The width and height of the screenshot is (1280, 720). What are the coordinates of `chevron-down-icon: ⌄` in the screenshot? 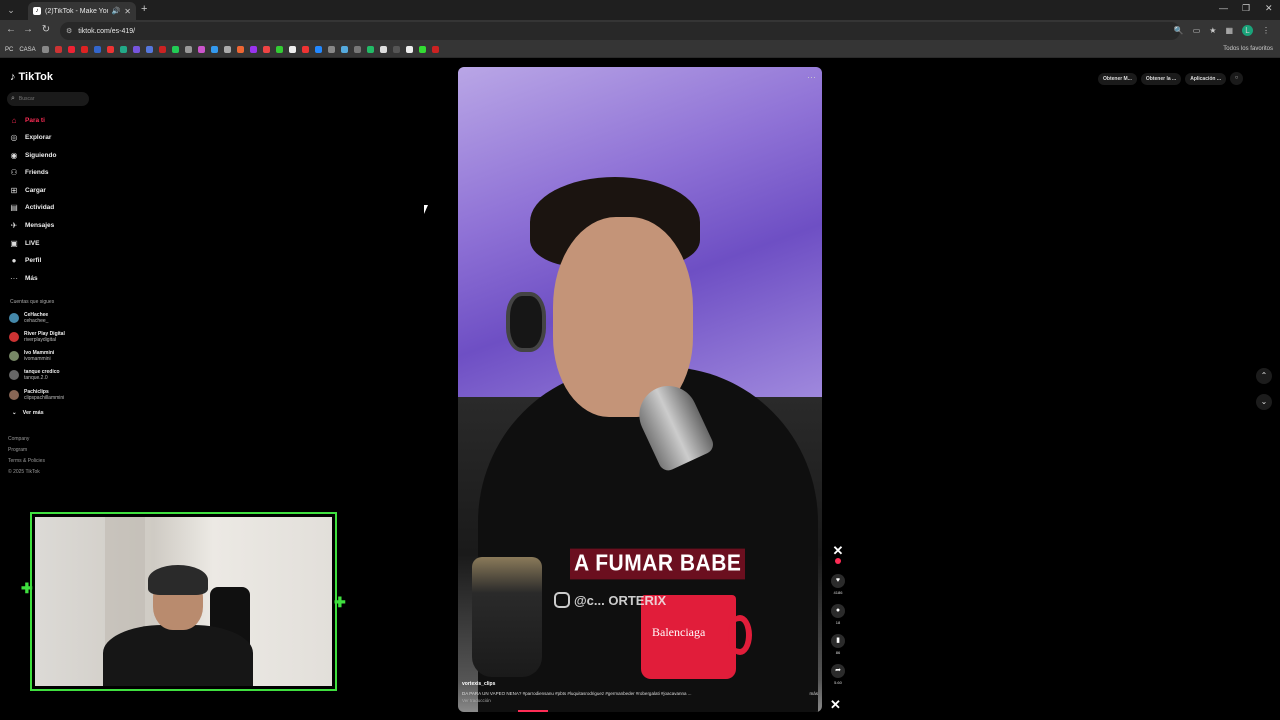 It's located at (14, 413).